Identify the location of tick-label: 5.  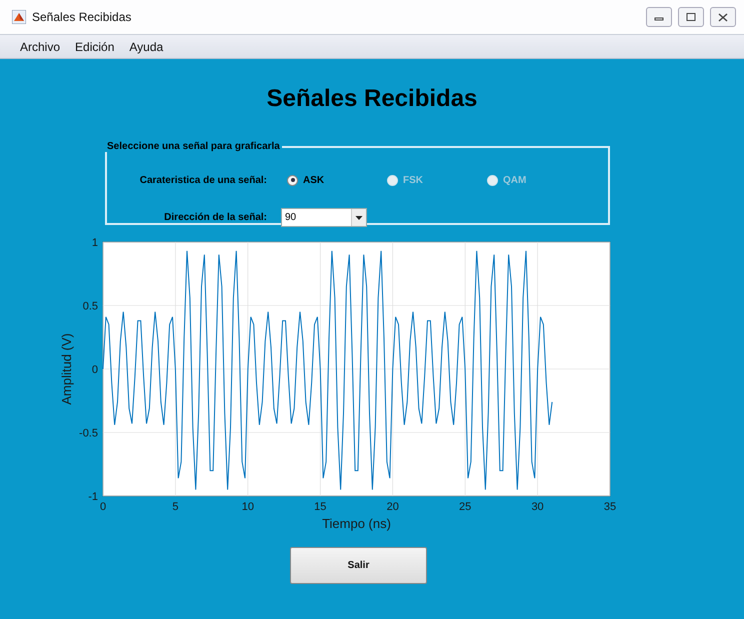
(175, 507).